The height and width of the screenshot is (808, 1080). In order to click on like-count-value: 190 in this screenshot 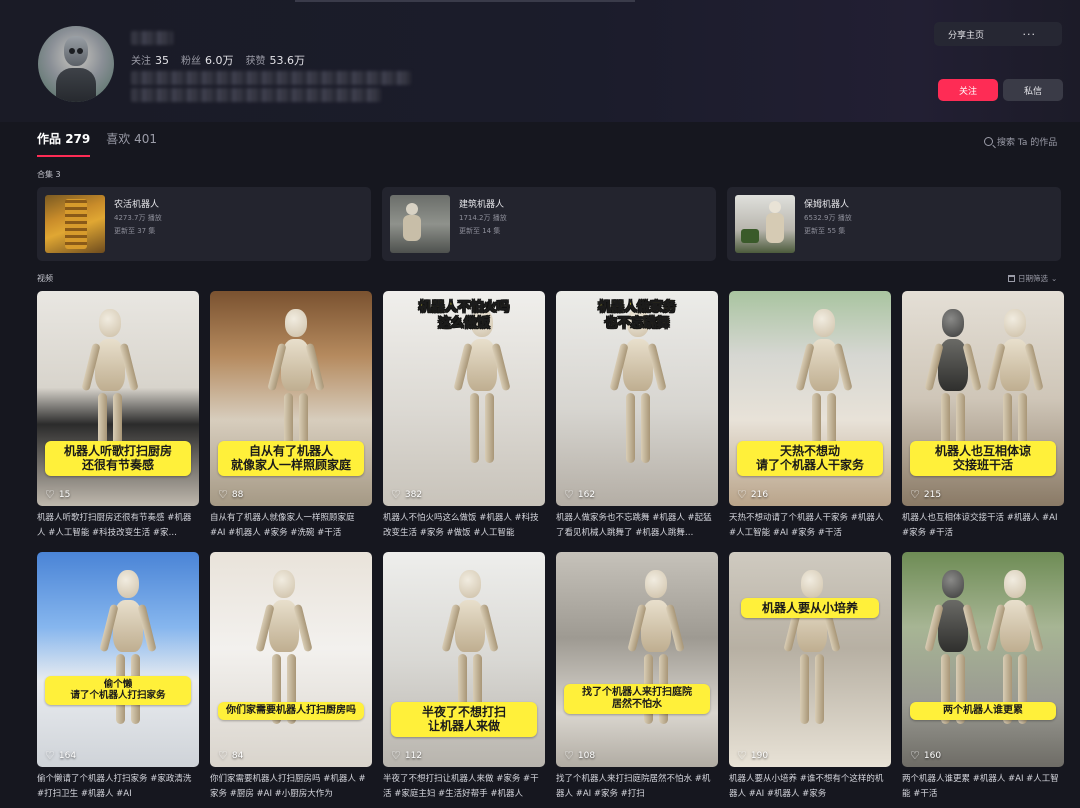, I will do `click(759, 755)`.